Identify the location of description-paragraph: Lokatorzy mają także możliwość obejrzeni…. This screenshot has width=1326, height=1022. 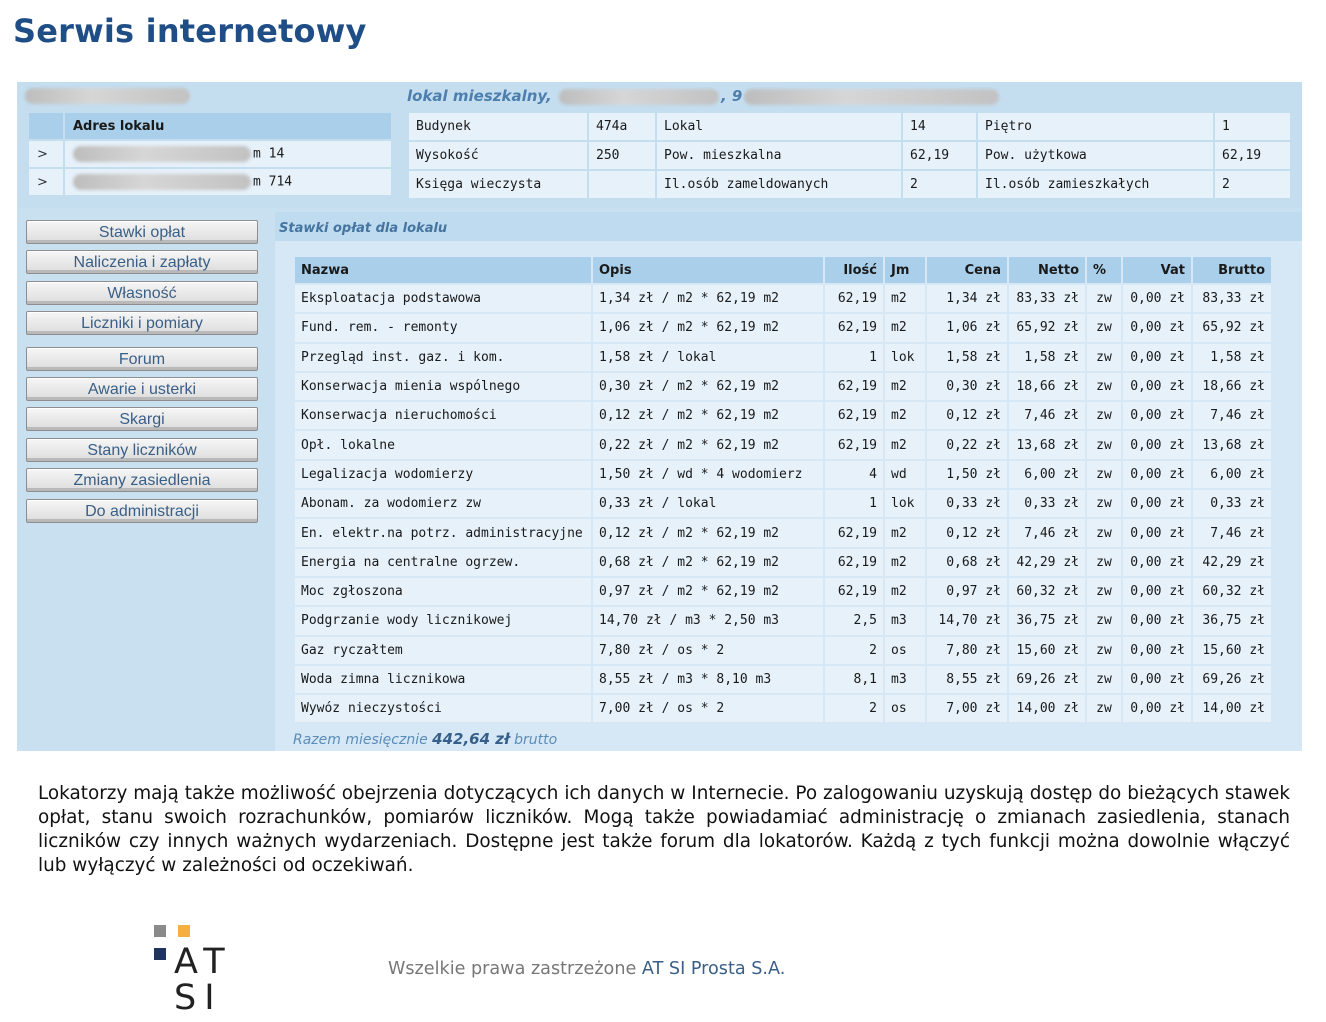
(664, 829).